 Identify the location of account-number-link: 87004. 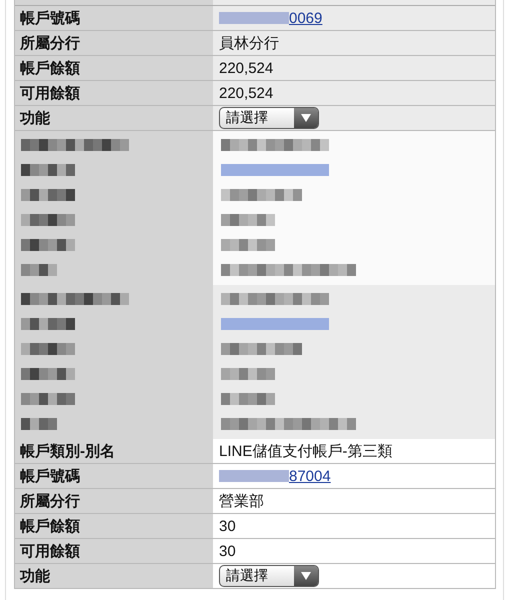
(310, 476).